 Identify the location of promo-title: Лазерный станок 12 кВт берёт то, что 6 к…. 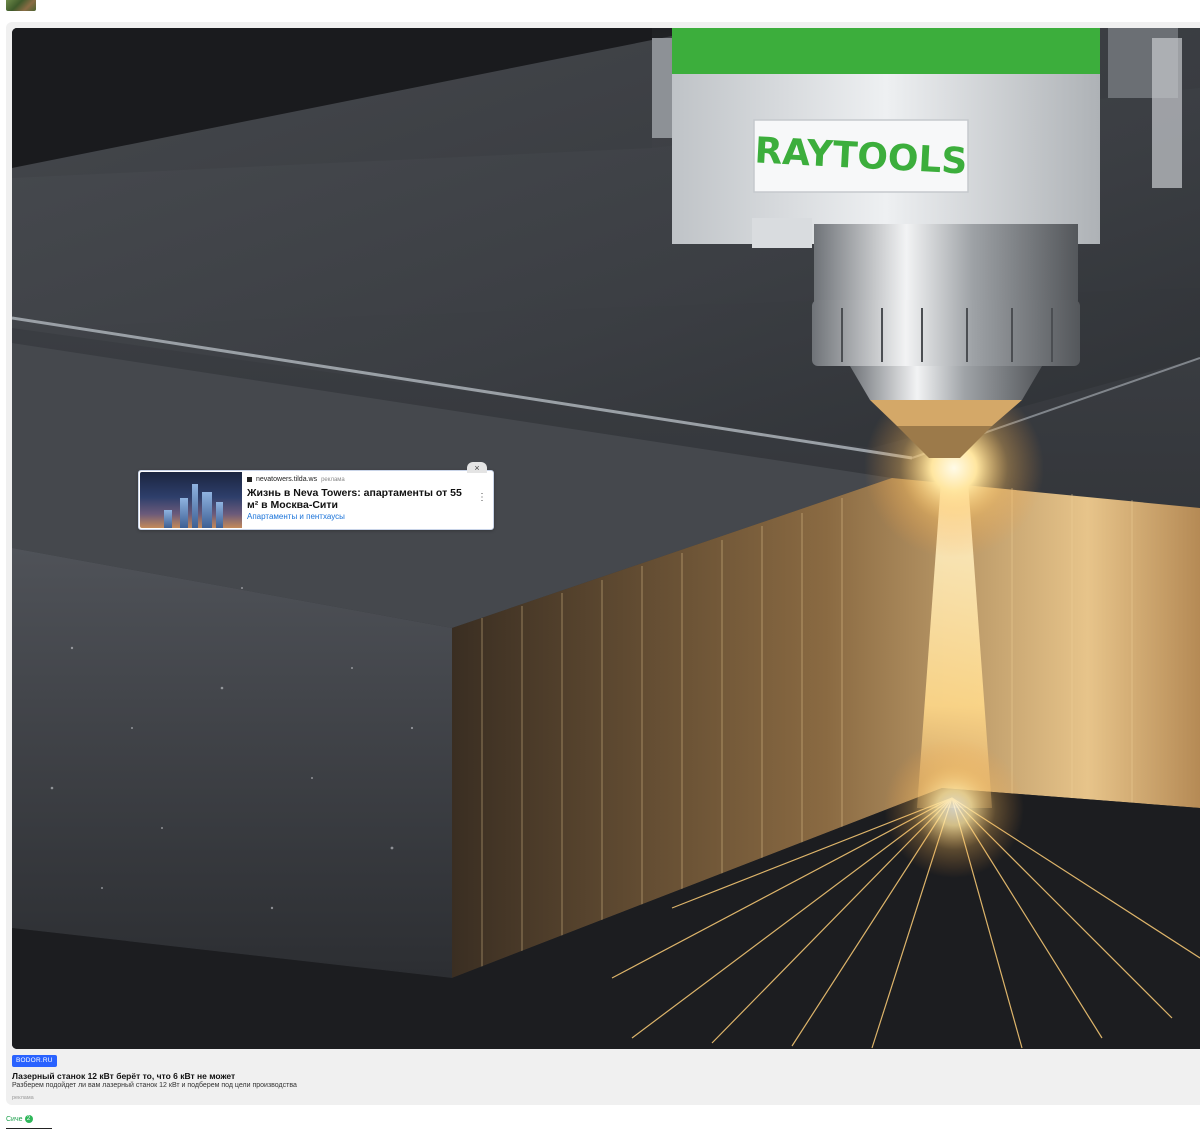
(123, 1076).